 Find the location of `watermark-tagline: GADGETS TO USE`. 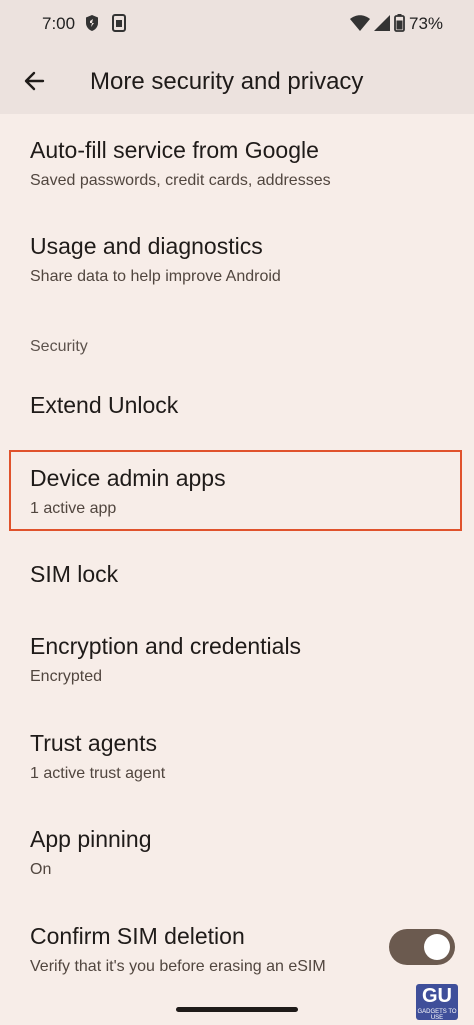

watermark-tagline: GADGETS TO USE is located at coordinates (437, 1014).